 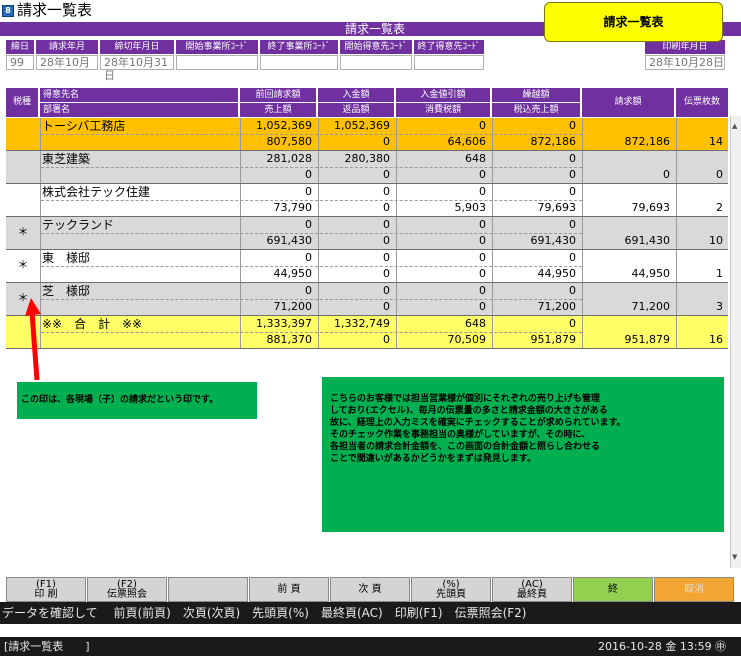 What do you see at coordinates (78, 225) in the screenshot?
I see `customer-name: テックランド` at bounding box center [78, 225].